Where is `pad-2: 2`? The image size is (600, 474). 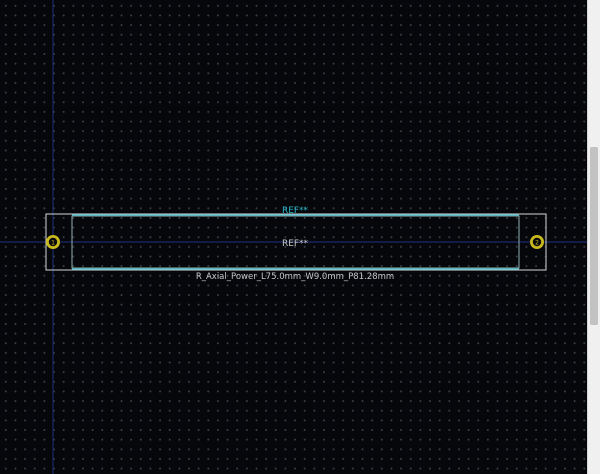
pad-2: 2 is located at coordinates (537, 242).